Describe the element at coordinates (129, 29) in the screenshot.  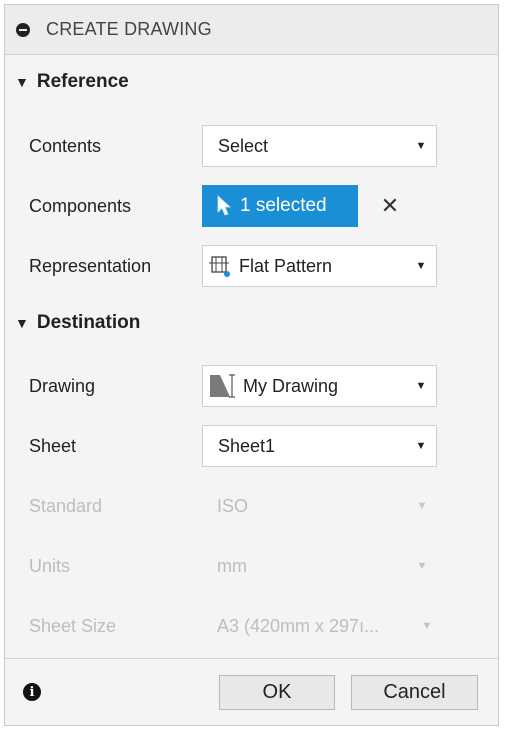
I see `dialog-title: CREATE DRAWING` at that location.